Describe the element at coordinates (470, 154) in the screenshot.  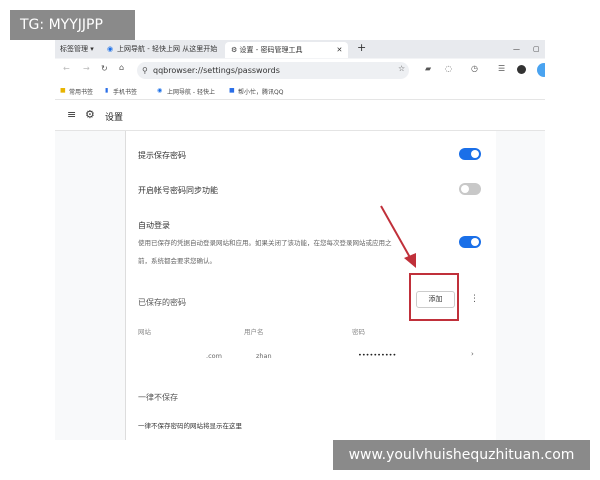
I see `offer-save-toggle` at that location.